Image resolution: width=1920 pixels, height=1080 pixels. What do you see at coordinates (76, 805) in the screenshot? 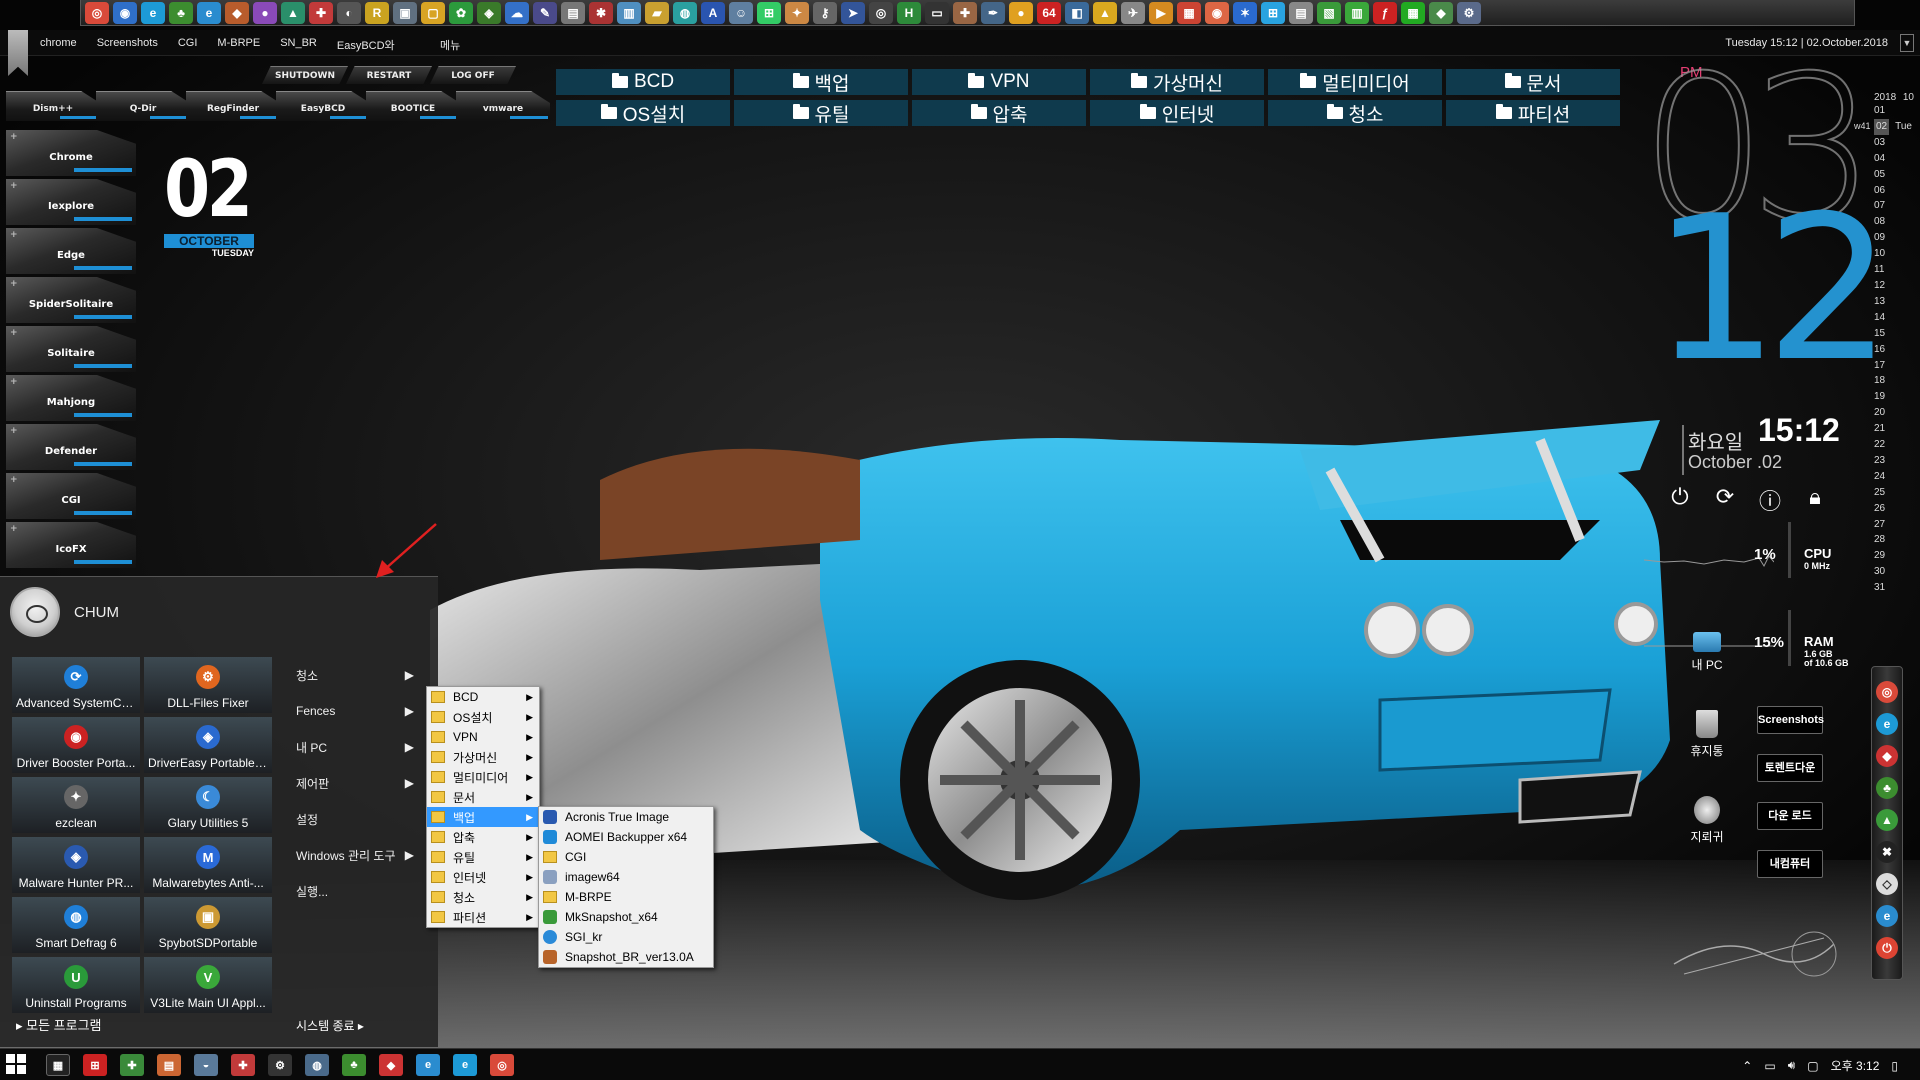
I see `tile-ezclean: ✦ ezclean` at bounding box center [76, 805].